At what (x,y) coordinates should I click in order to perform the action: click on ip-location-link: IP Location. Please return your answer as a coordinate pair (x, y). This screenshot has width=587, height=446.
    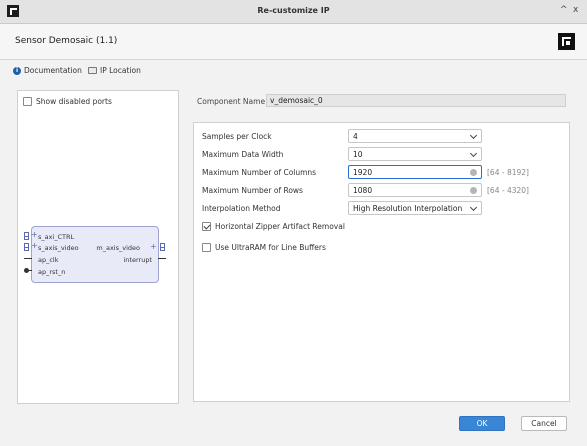
    Looking at the image, I should click on (114, 70).